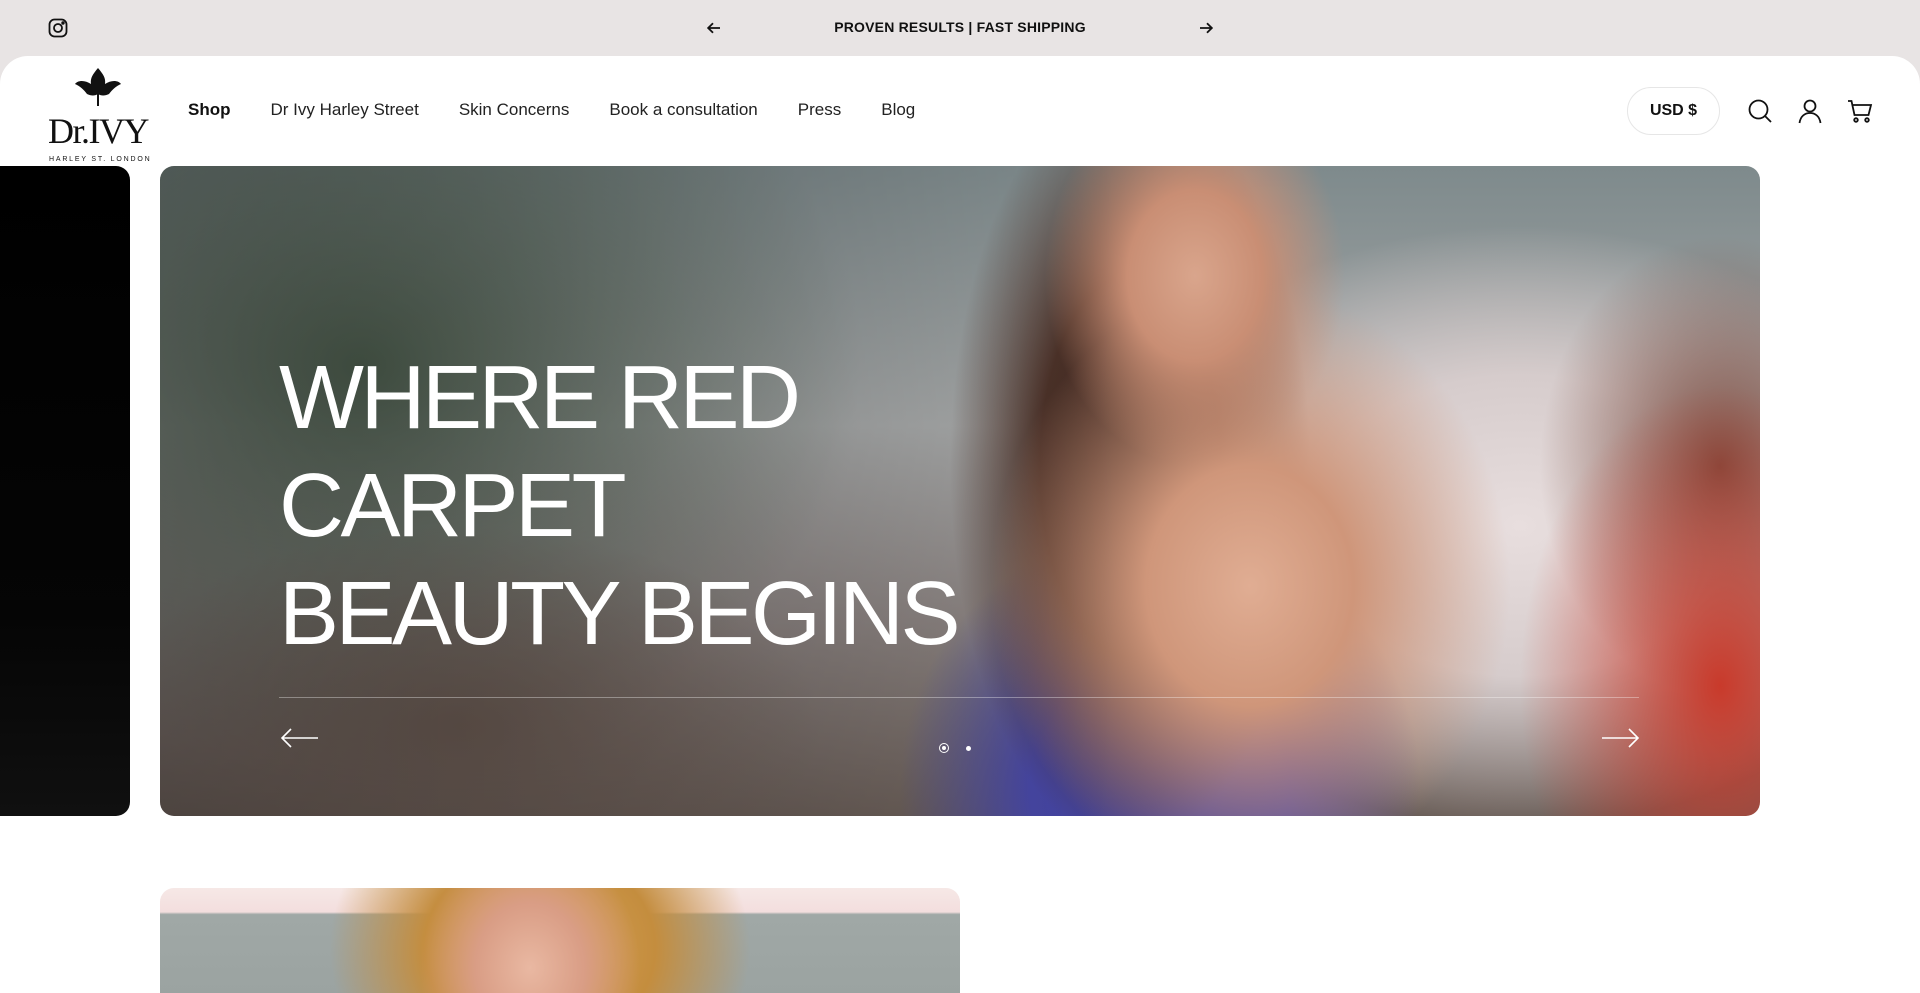 This screenshot has height=993, width=1920. I want to click on nav-item-dr-ivy-harley-street: Dr Ivy Harley Street, so click(345, 110).